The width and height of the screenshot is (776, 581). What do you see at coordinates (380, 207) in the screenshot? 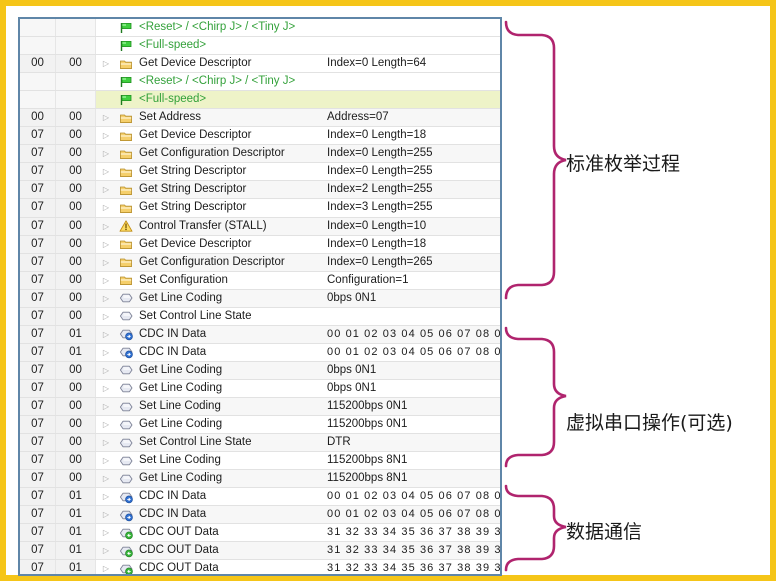
I see `row-info: Index=3 Length=255` at bounding box center [380, 207].